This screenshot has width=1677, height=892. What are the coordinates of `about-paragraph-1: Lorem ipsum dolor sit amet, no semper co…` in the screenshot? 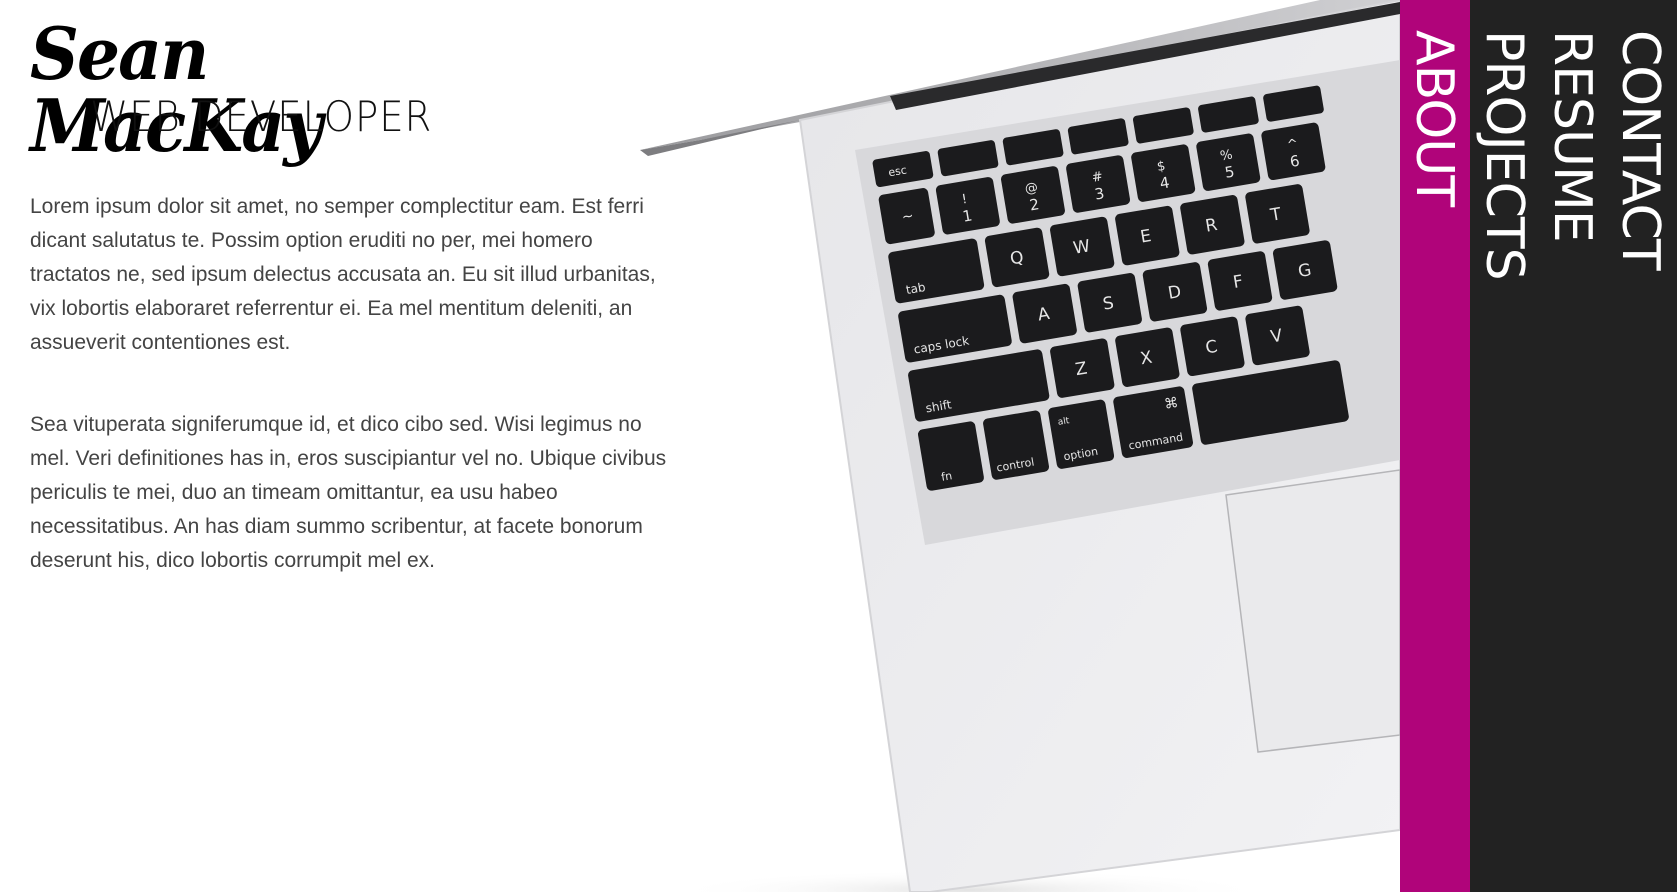 It's located at (343, 274).